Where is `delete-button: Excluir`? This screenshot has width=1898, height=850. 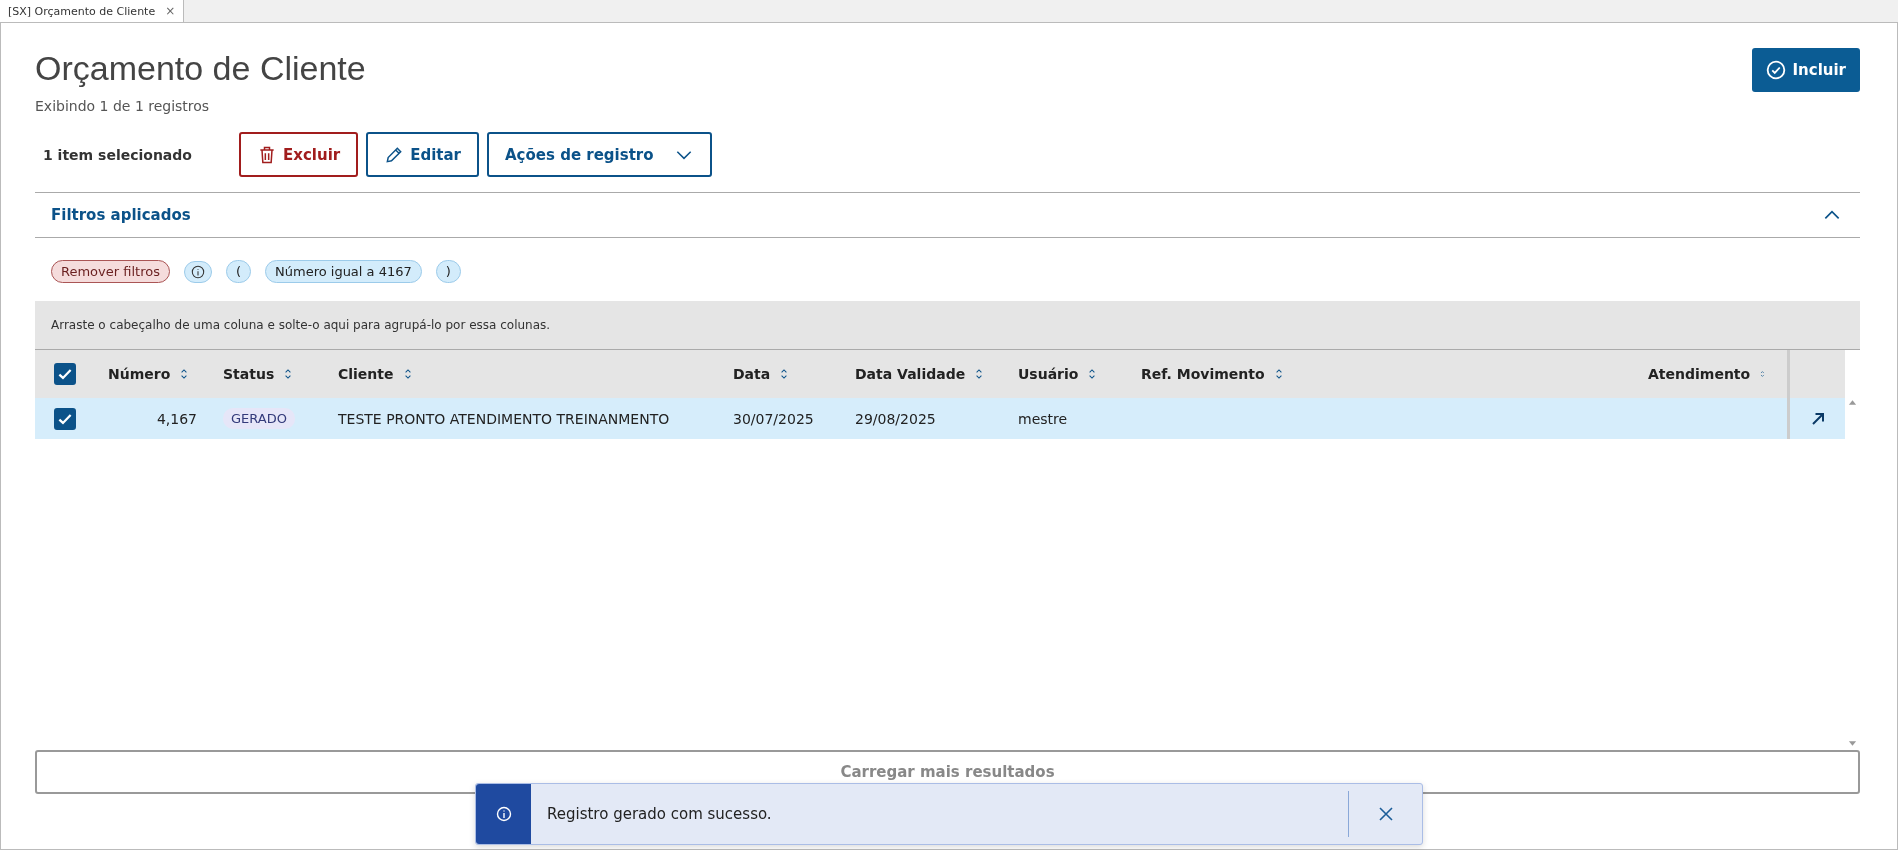 delete-button: Excluir is located at coordinates (299, 154).